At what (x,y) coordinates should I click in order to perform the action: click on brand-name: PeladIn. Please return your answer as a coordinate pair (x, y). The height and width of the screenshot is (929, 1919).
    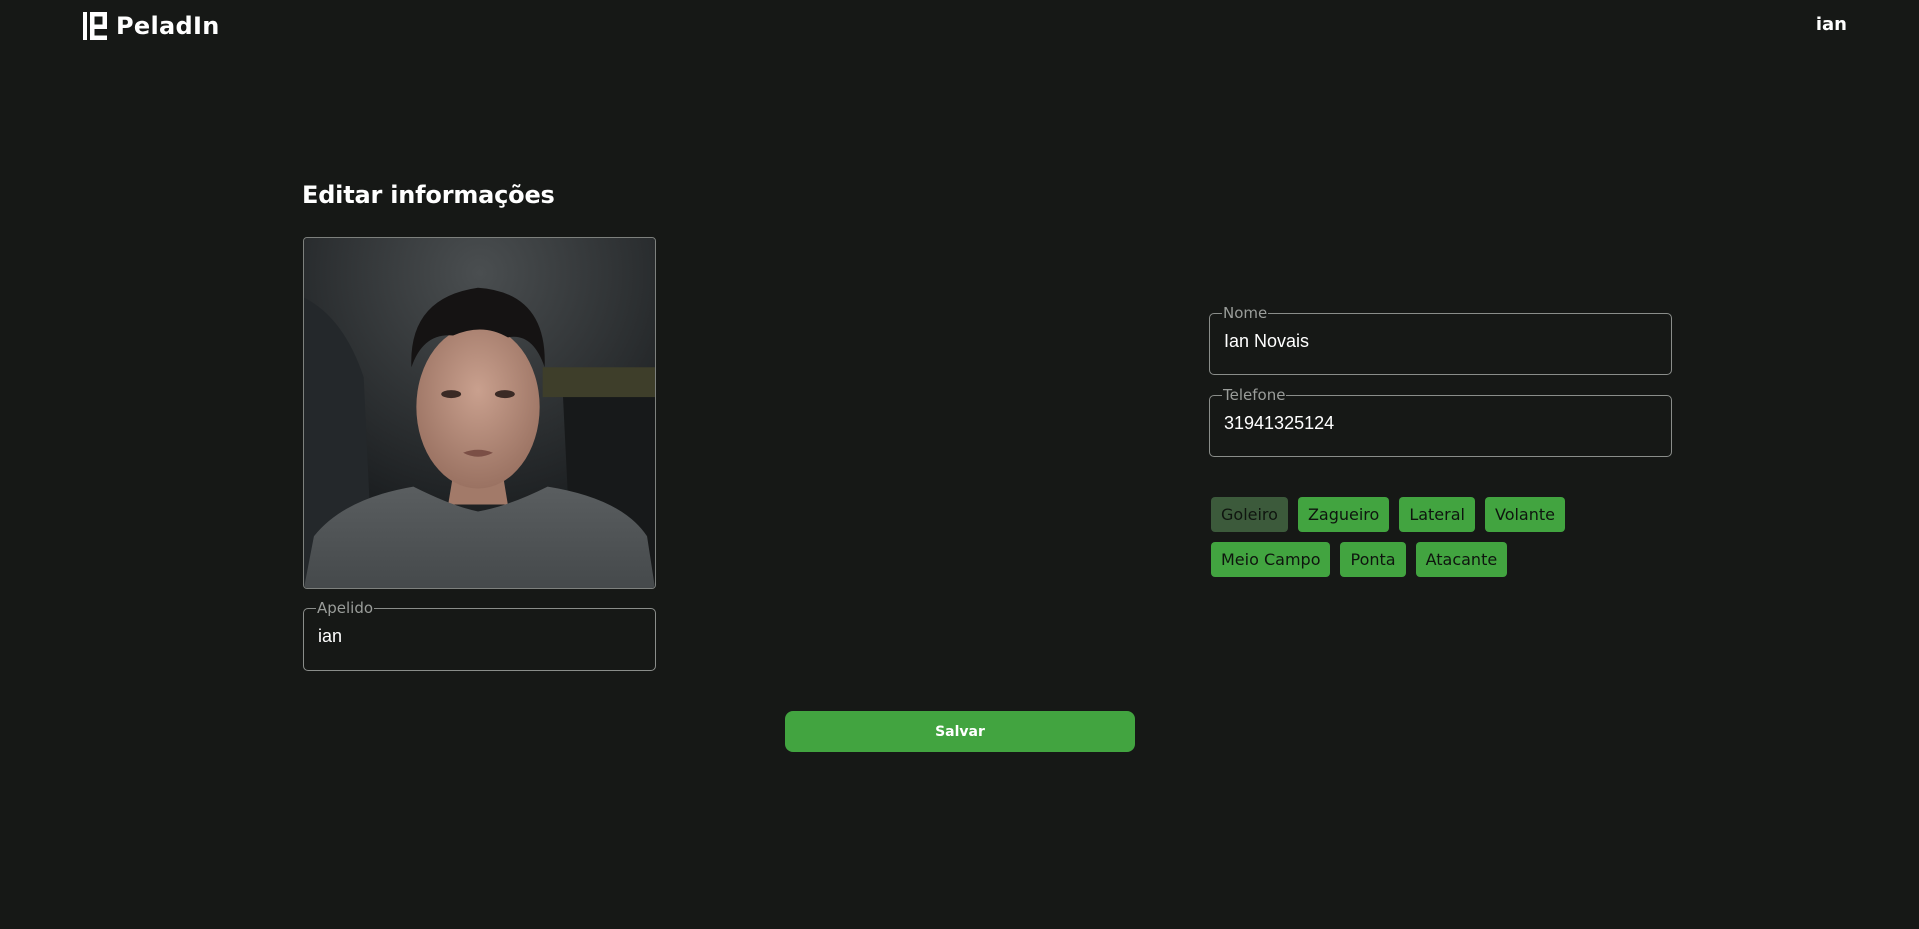
    Looking at the image, I should click on (168, 26).